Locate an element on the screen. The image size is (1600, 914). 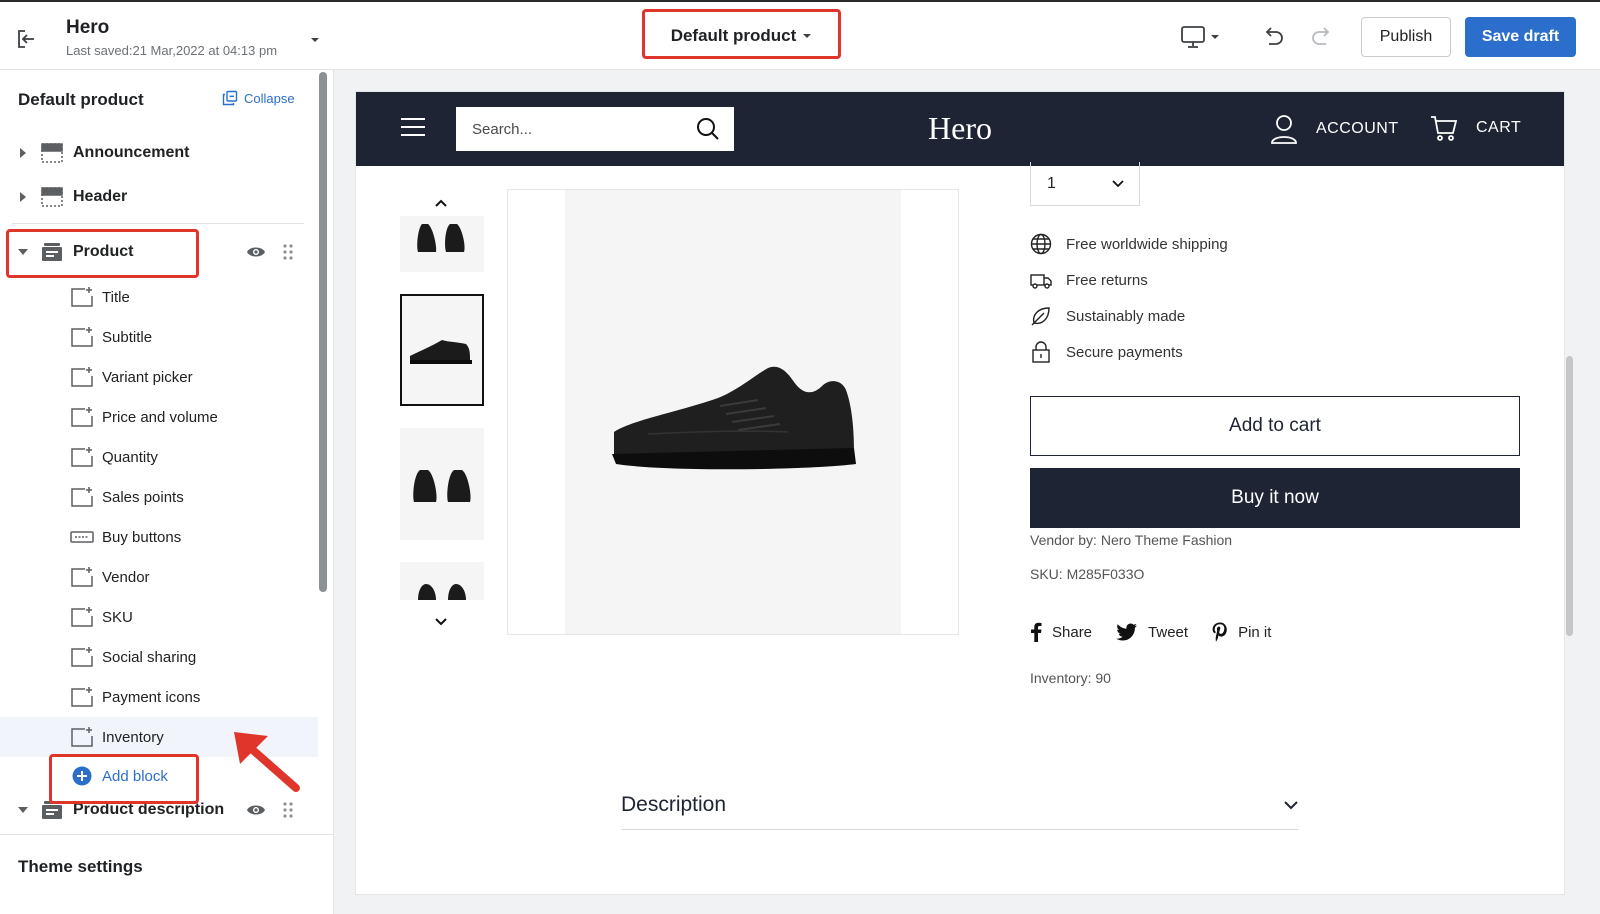
collapse-button: Collapse is located at coordinates (258, 98).